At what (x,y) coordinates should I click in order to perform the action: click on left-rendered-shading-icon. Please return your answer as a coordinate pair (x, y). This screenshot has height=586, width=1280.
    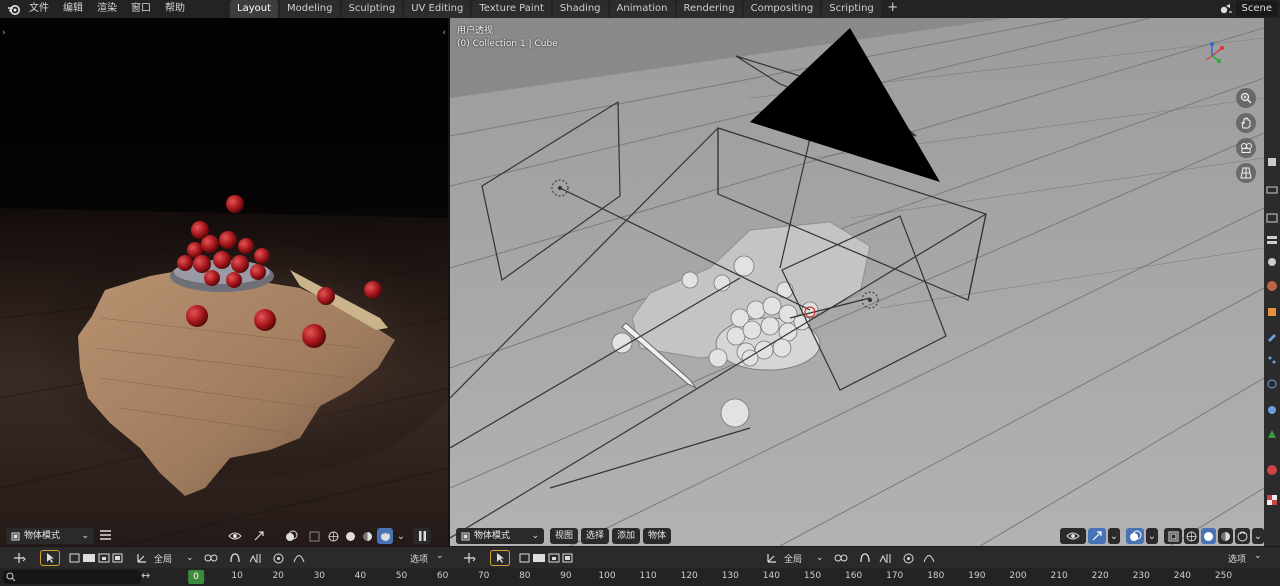
    Looking at the image, I should click on (385, 536).